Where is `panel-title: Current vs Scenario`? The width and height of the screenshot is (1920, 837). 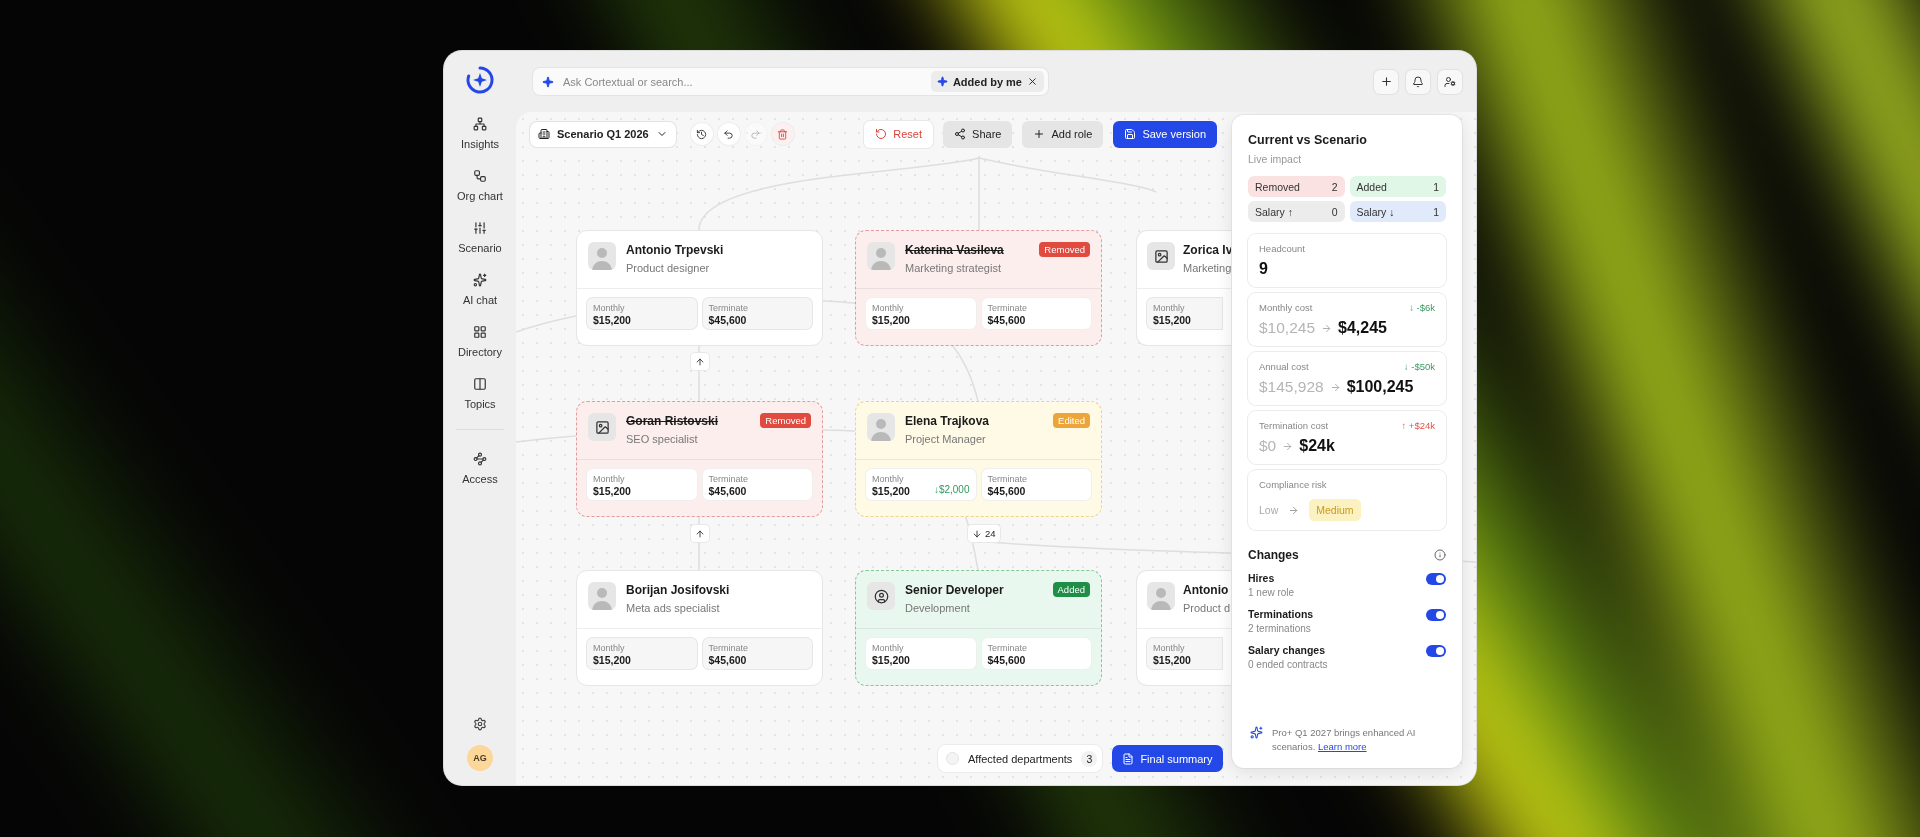 panel-title: Current vs Scenario is located at coordinates (1308, 140).